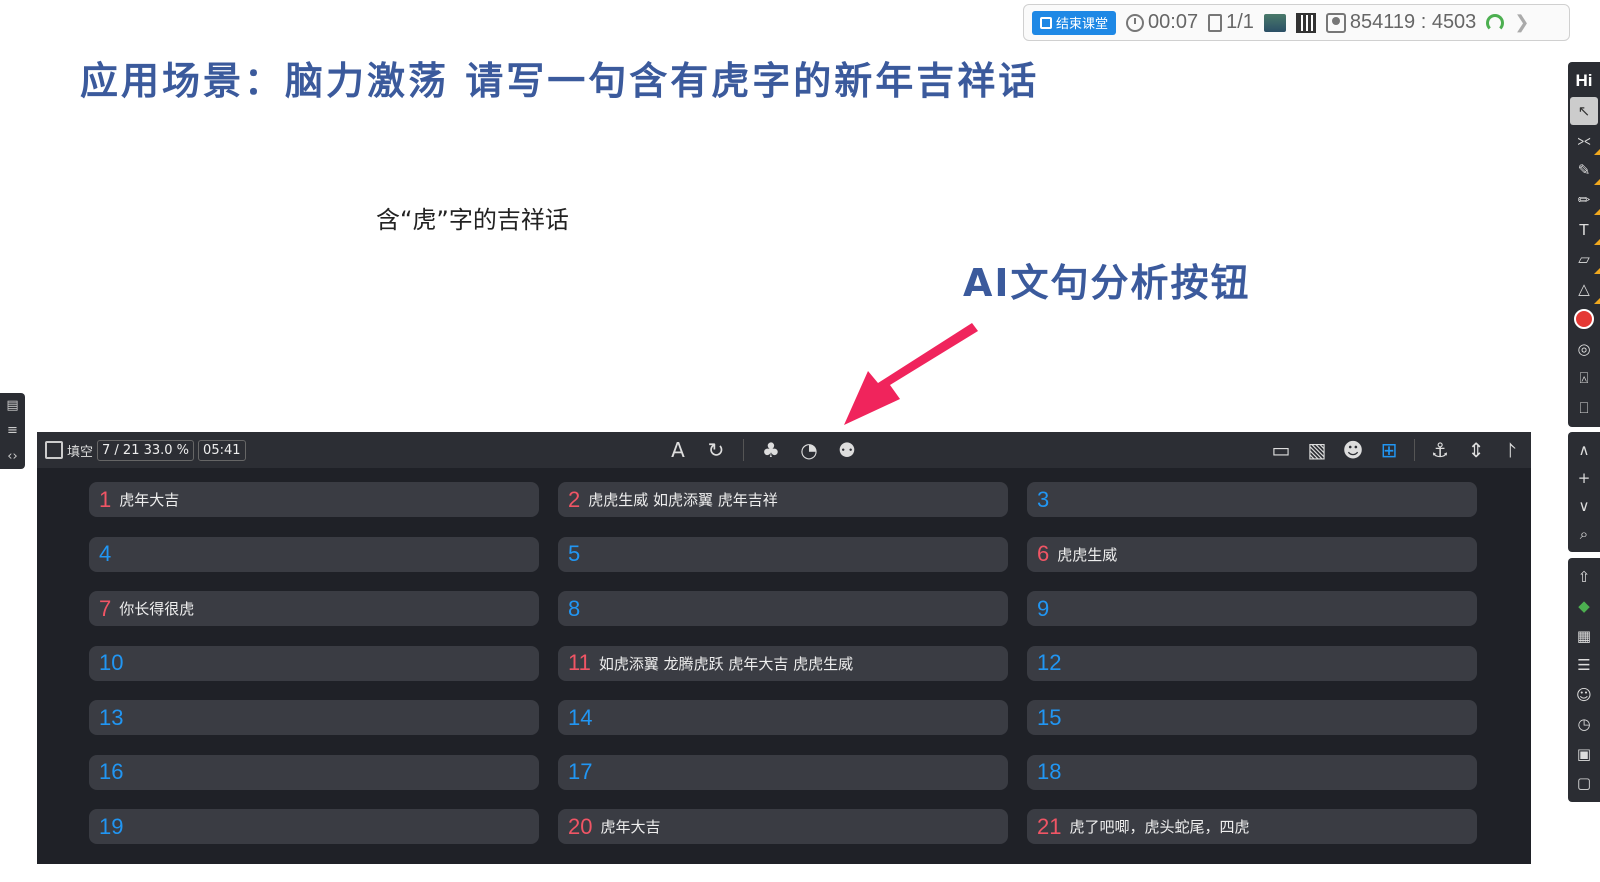 Image resolution: width=1600 pixels, height=882 pixels. What do you see at coordinates (1584, 607) in the screenshot?
I see `gift-icon: ◆` at bounding box center [1584, 607].